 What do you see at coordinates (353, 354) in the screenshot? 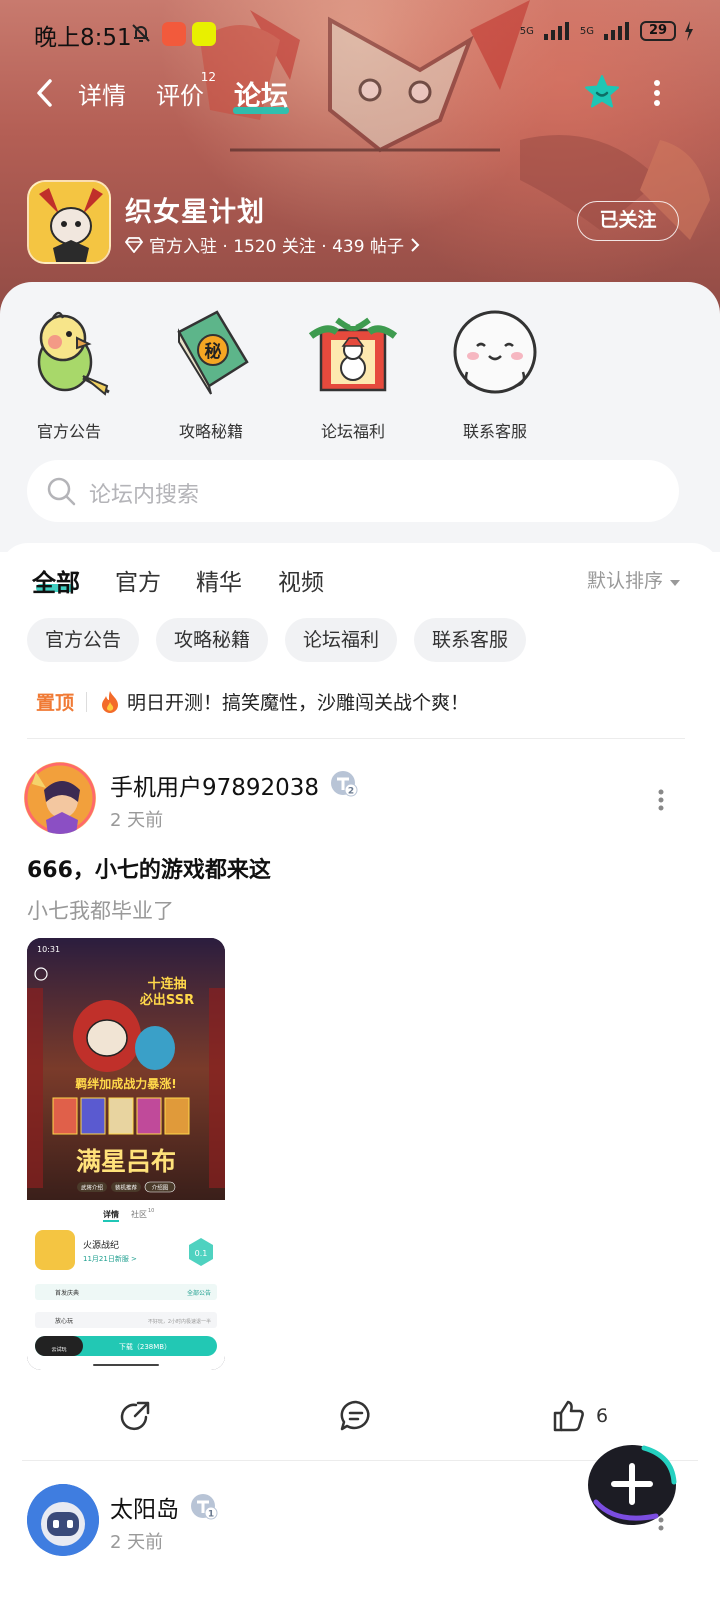
I see `gift-box-icon` at bounding box center [353, 354].